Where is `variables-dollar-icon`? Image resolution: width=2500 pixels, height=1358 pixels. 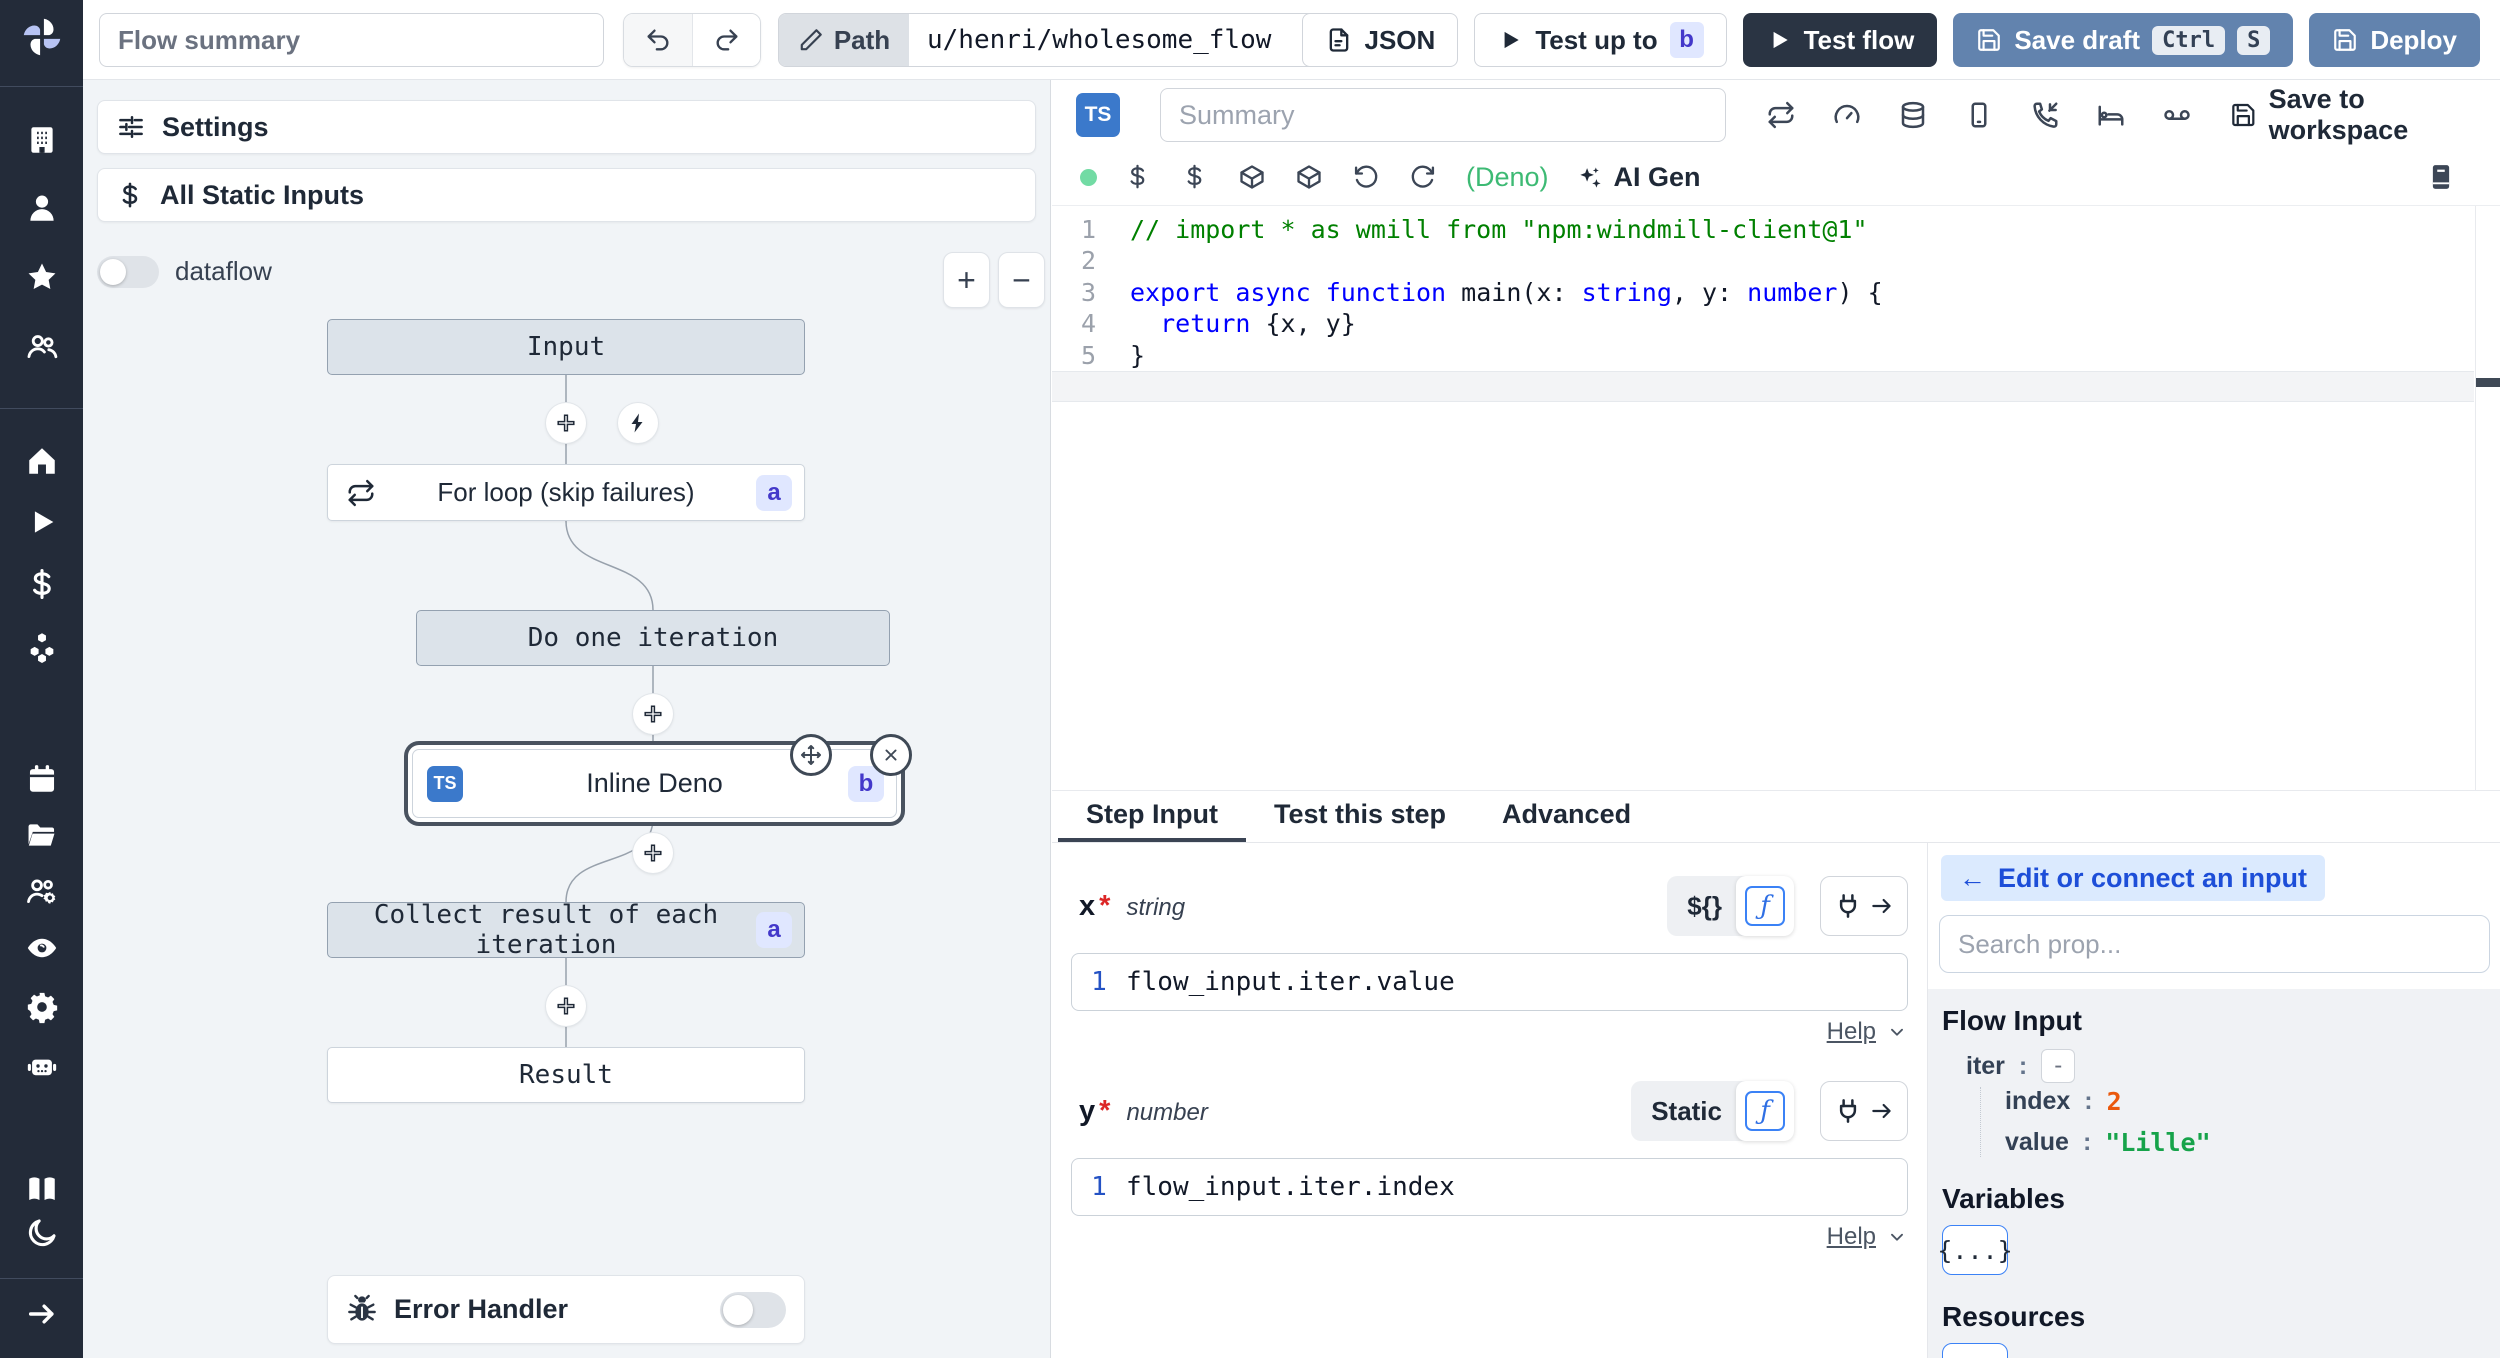 variables-dollar-icon is located at coordinates (42, 584).